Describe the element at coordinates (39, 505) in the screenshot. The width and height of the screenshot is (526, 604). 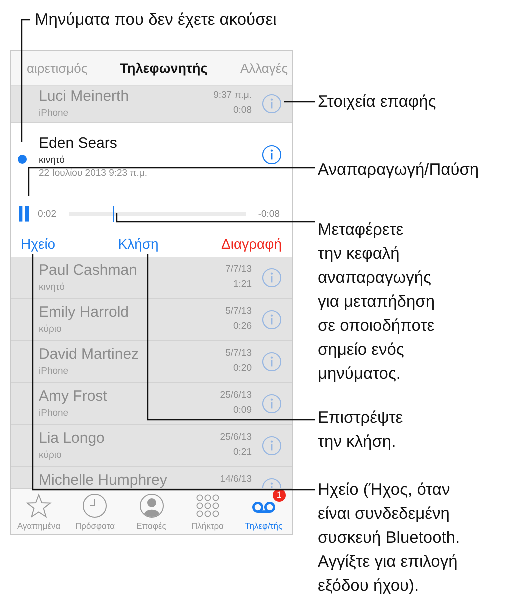
I see `star-icon` at that location.